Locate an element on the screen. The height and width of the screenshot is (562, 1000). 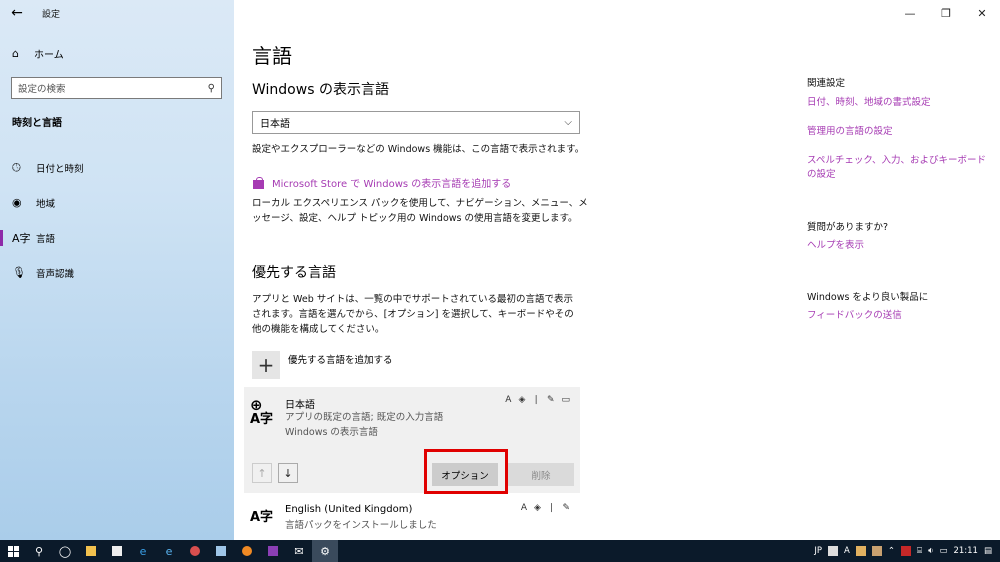
preferred-language-title: 優先する言語 is located at coordinates (294, 273).